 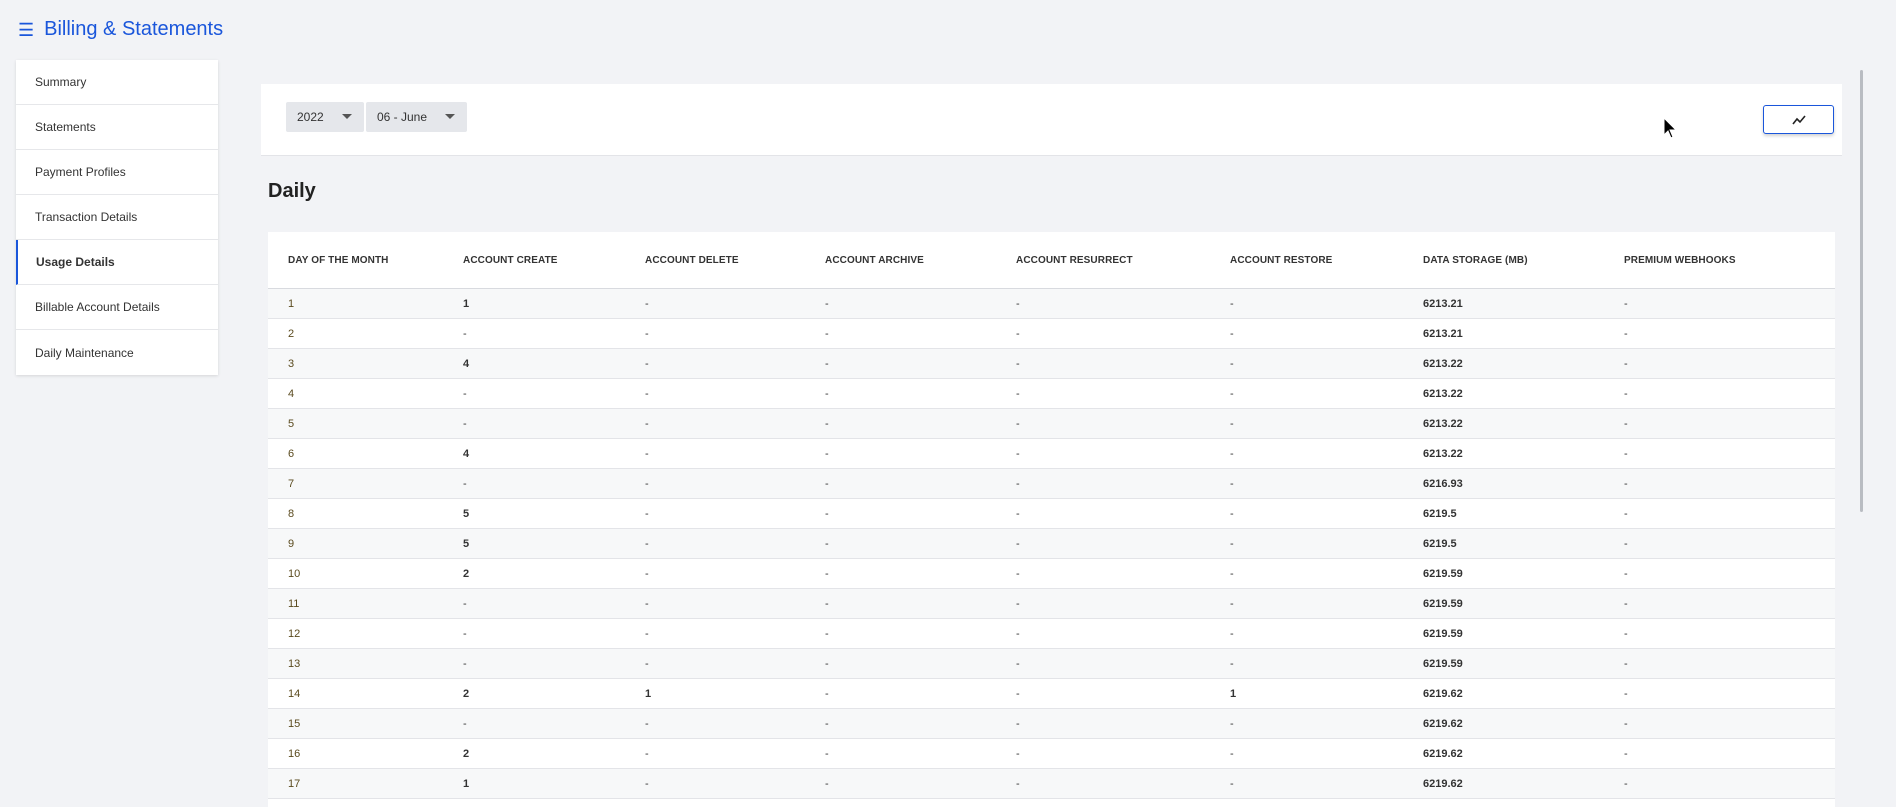 I want to click on table-cell: 6213.21, so click(x=1523, y=303).